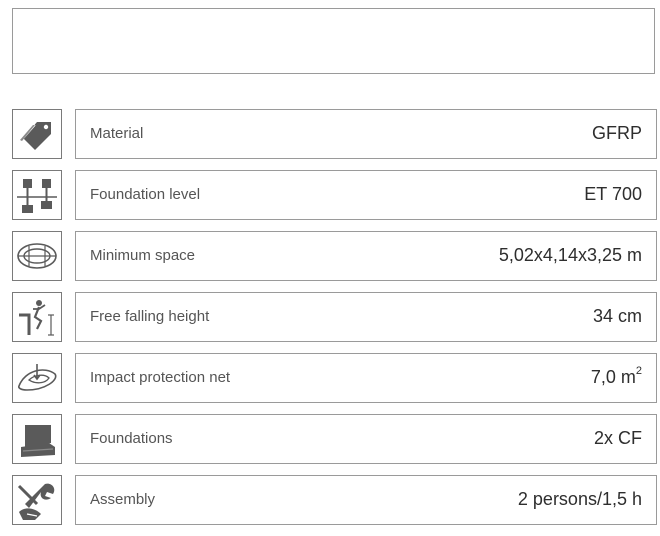 This screenshot has width=660, height=536. Describe the element at coordinates (150, 316) in the screenshot. I see `spec-label: Free falling height` at that location.